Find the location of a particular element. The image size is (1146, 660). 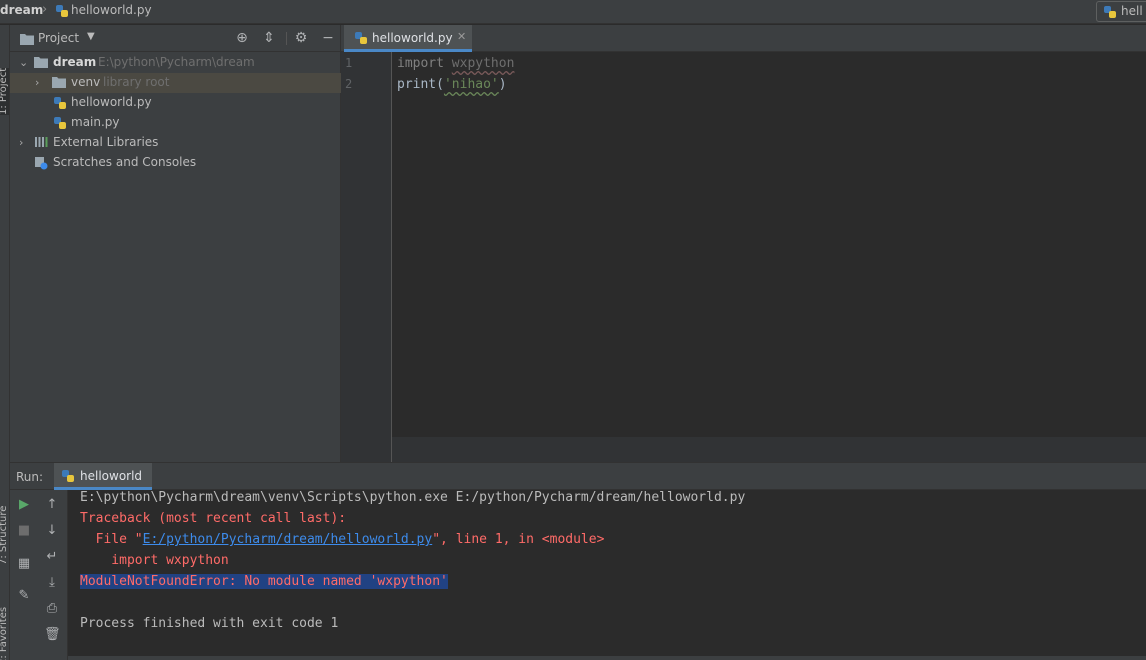

console-import-line: import wxpython is located at coordinates (154, 560).